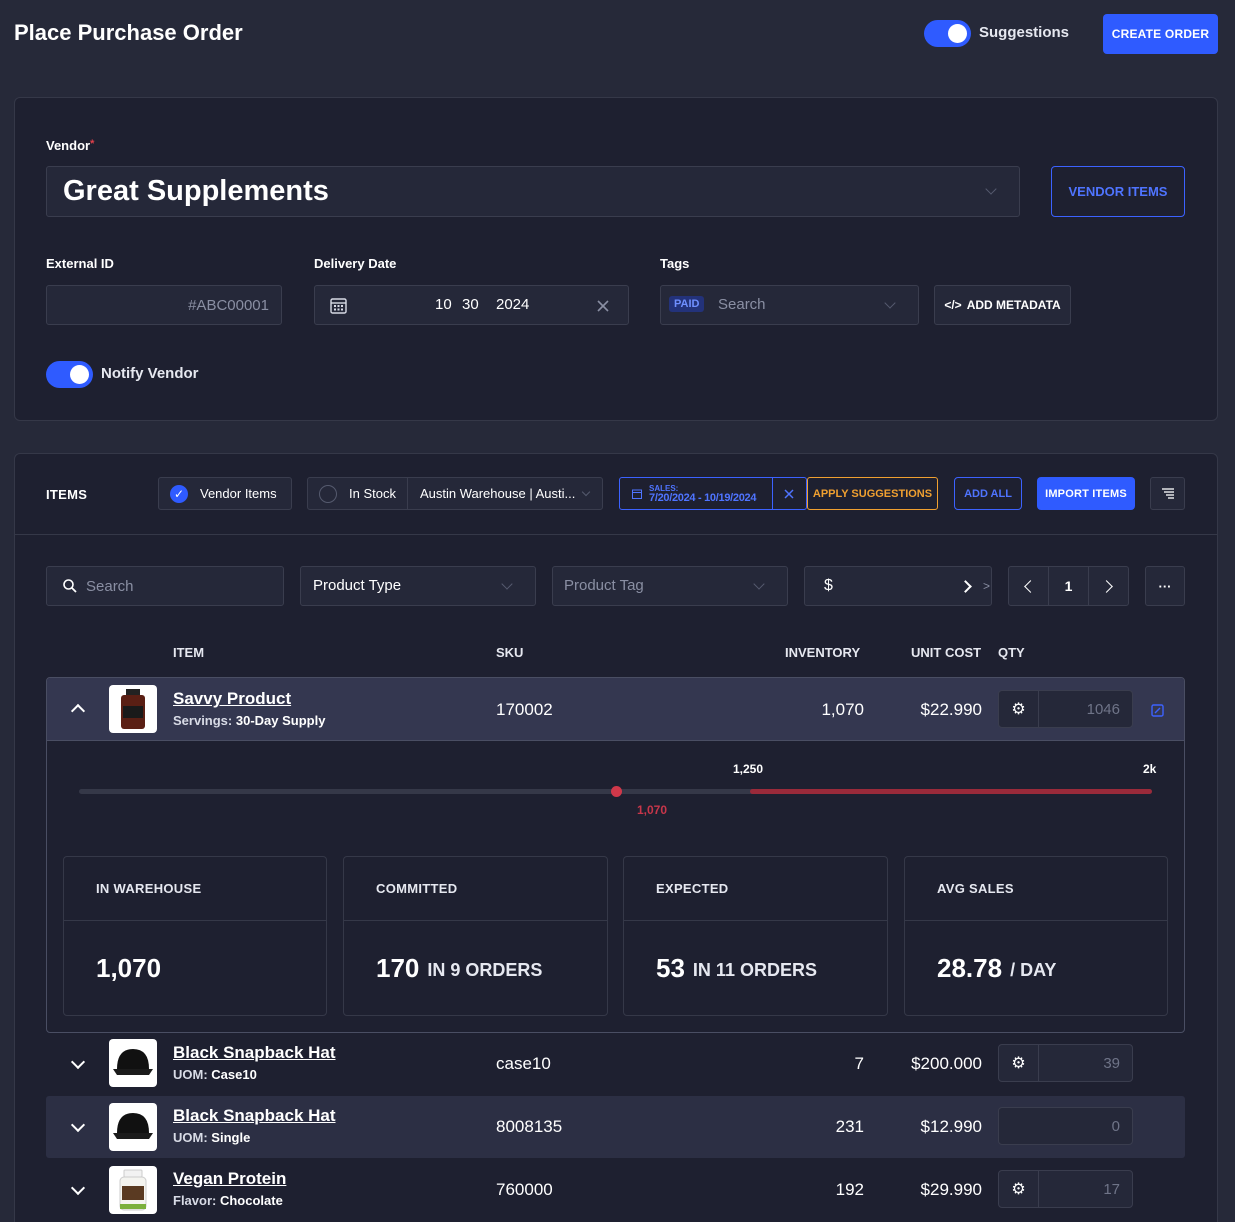 The image size is (1235, 1222). I want to click on stat-card-in-warehouse: IN WAREHOUSE 1,070, so click(195, 936).